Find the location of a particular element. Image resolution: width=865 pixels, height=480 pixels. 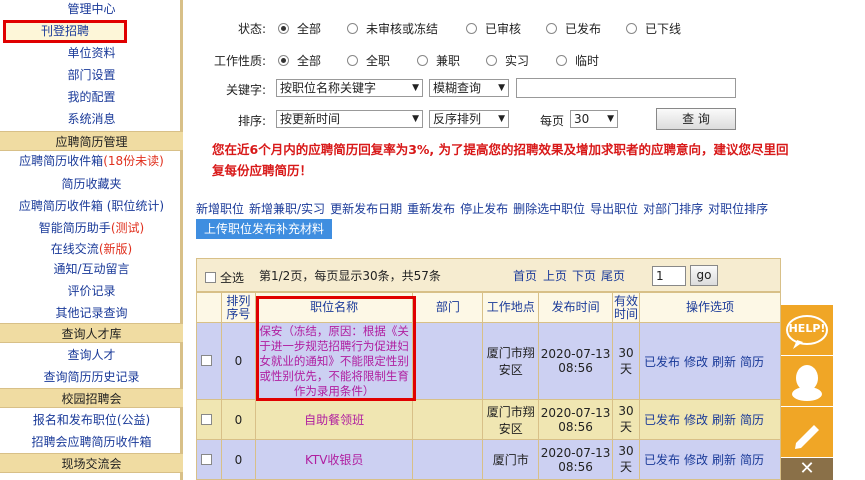

add-job-link: 新增职位 is located at coordinates (220, 209).